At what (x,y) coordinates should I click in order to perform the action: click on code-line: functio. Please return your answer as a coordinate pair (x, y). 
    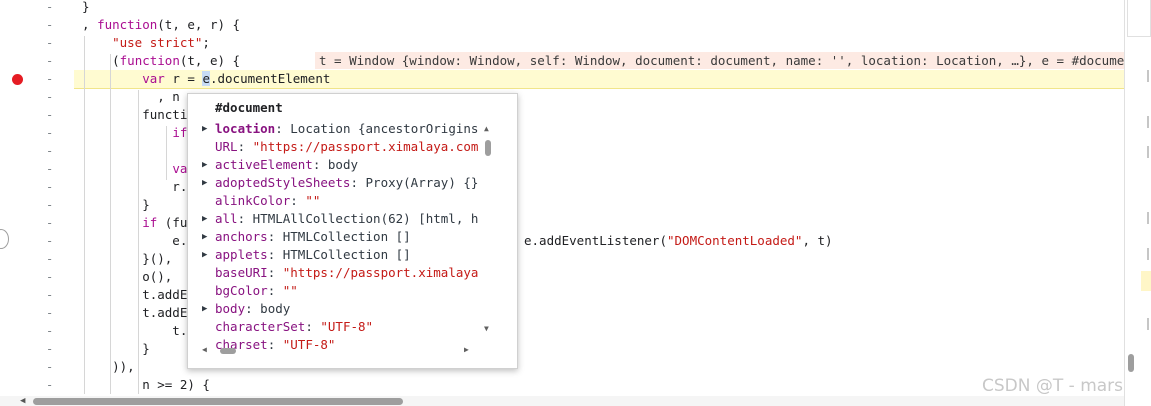
    Looking at the image, I should click on (138, 115).